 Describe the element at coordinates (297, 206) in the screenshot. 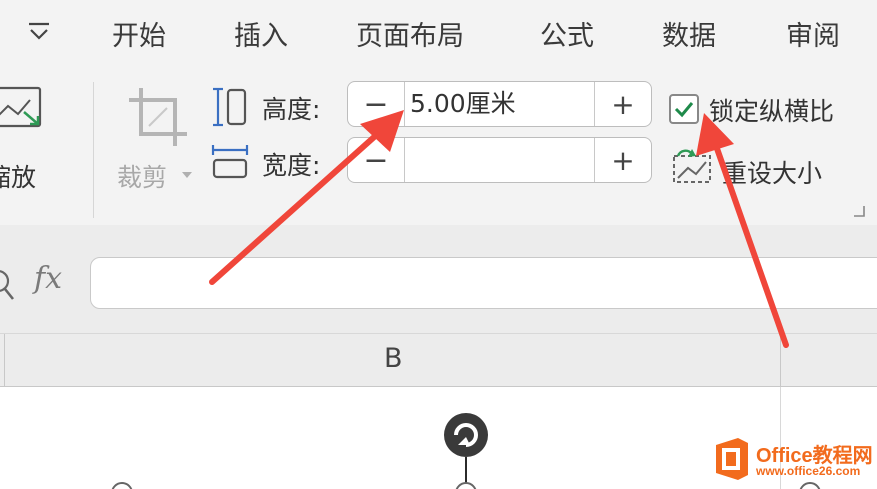

I see `arrow-to-height-input` at that location.